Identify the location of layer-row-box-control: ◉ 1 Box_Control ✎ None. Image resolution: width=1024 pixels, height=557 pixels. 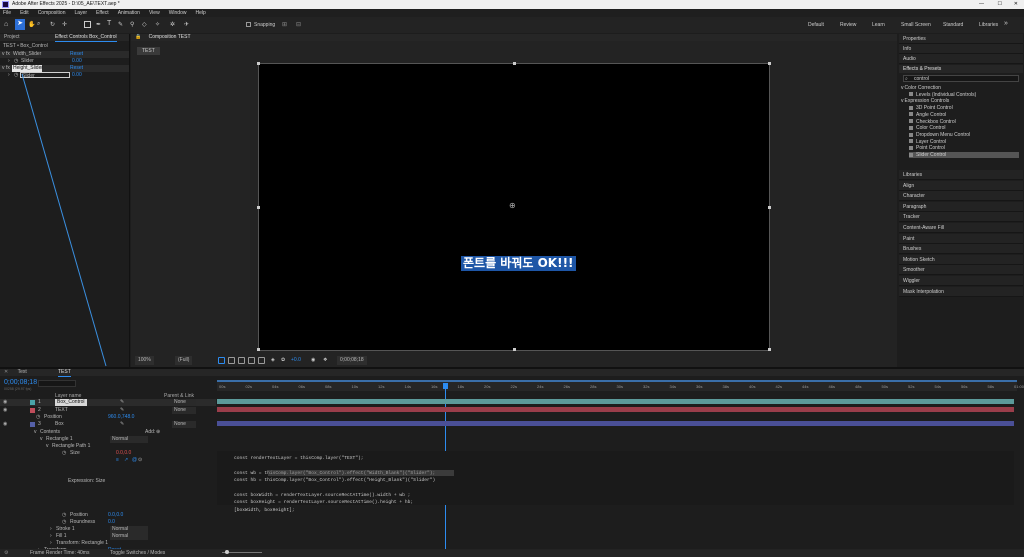
(108, 402).